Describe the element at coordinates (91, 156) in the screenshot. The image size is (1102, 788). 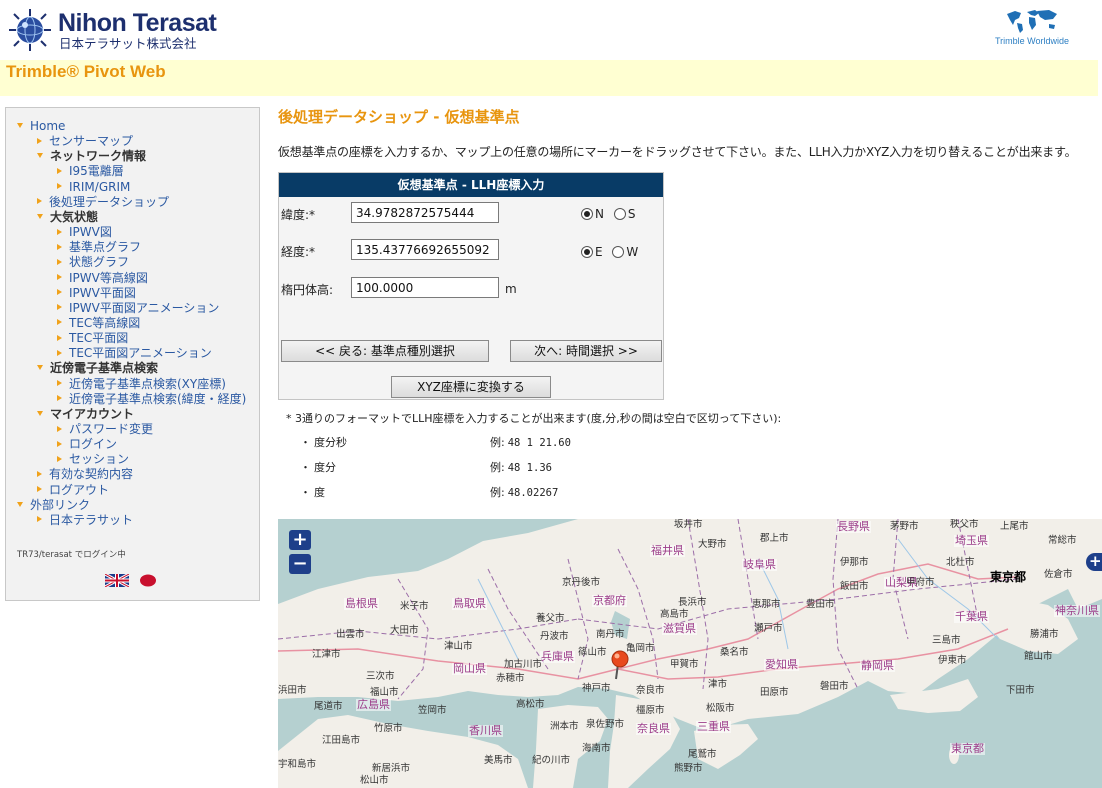
I see `sidebar-item: ネットワーク情報` at that location.